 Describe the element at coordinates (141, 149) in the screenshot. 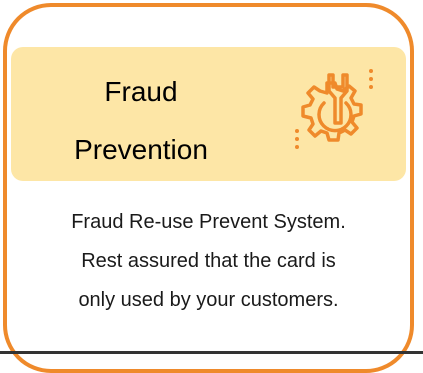

I see `card-title-line-2: Prevention` at that location.